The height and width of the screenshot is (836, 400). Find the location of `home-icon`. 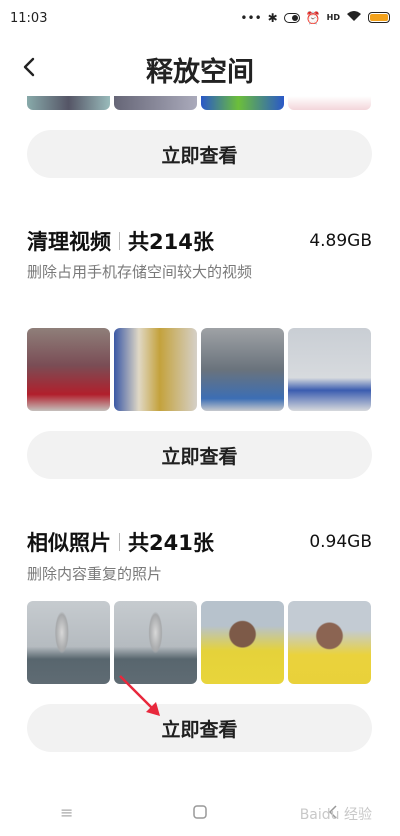

home-icon is located at coordinates (200, 812).